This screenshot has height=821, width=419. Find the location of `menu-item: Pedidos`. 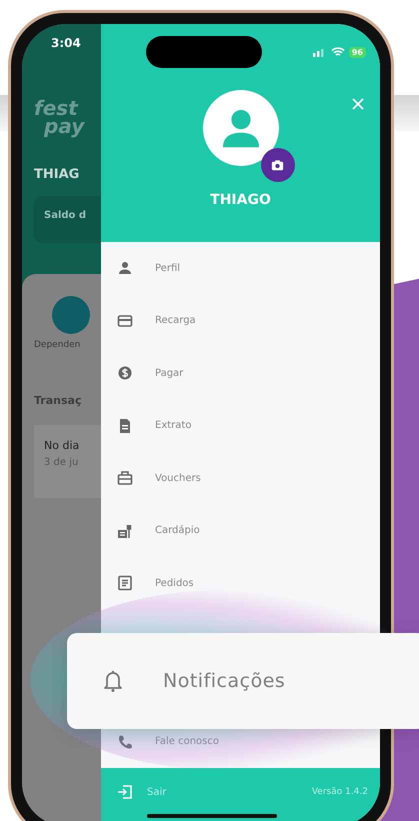

menu-item: Pedidos is located at coordinates (240, 583).